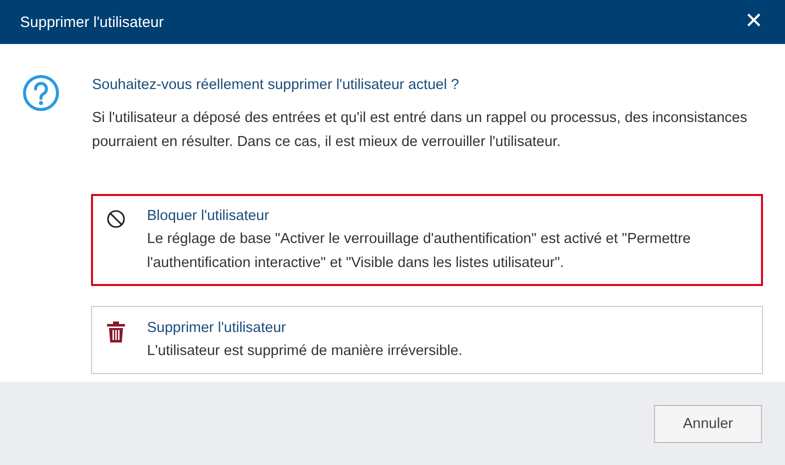 Image resolution: width=785 pixels, height=465 pixels. What do you see at coordinates (208, 216) in the screenshot?
I see `option-title: Bloquer l'utilisateur` at bounding box center [208, 216].